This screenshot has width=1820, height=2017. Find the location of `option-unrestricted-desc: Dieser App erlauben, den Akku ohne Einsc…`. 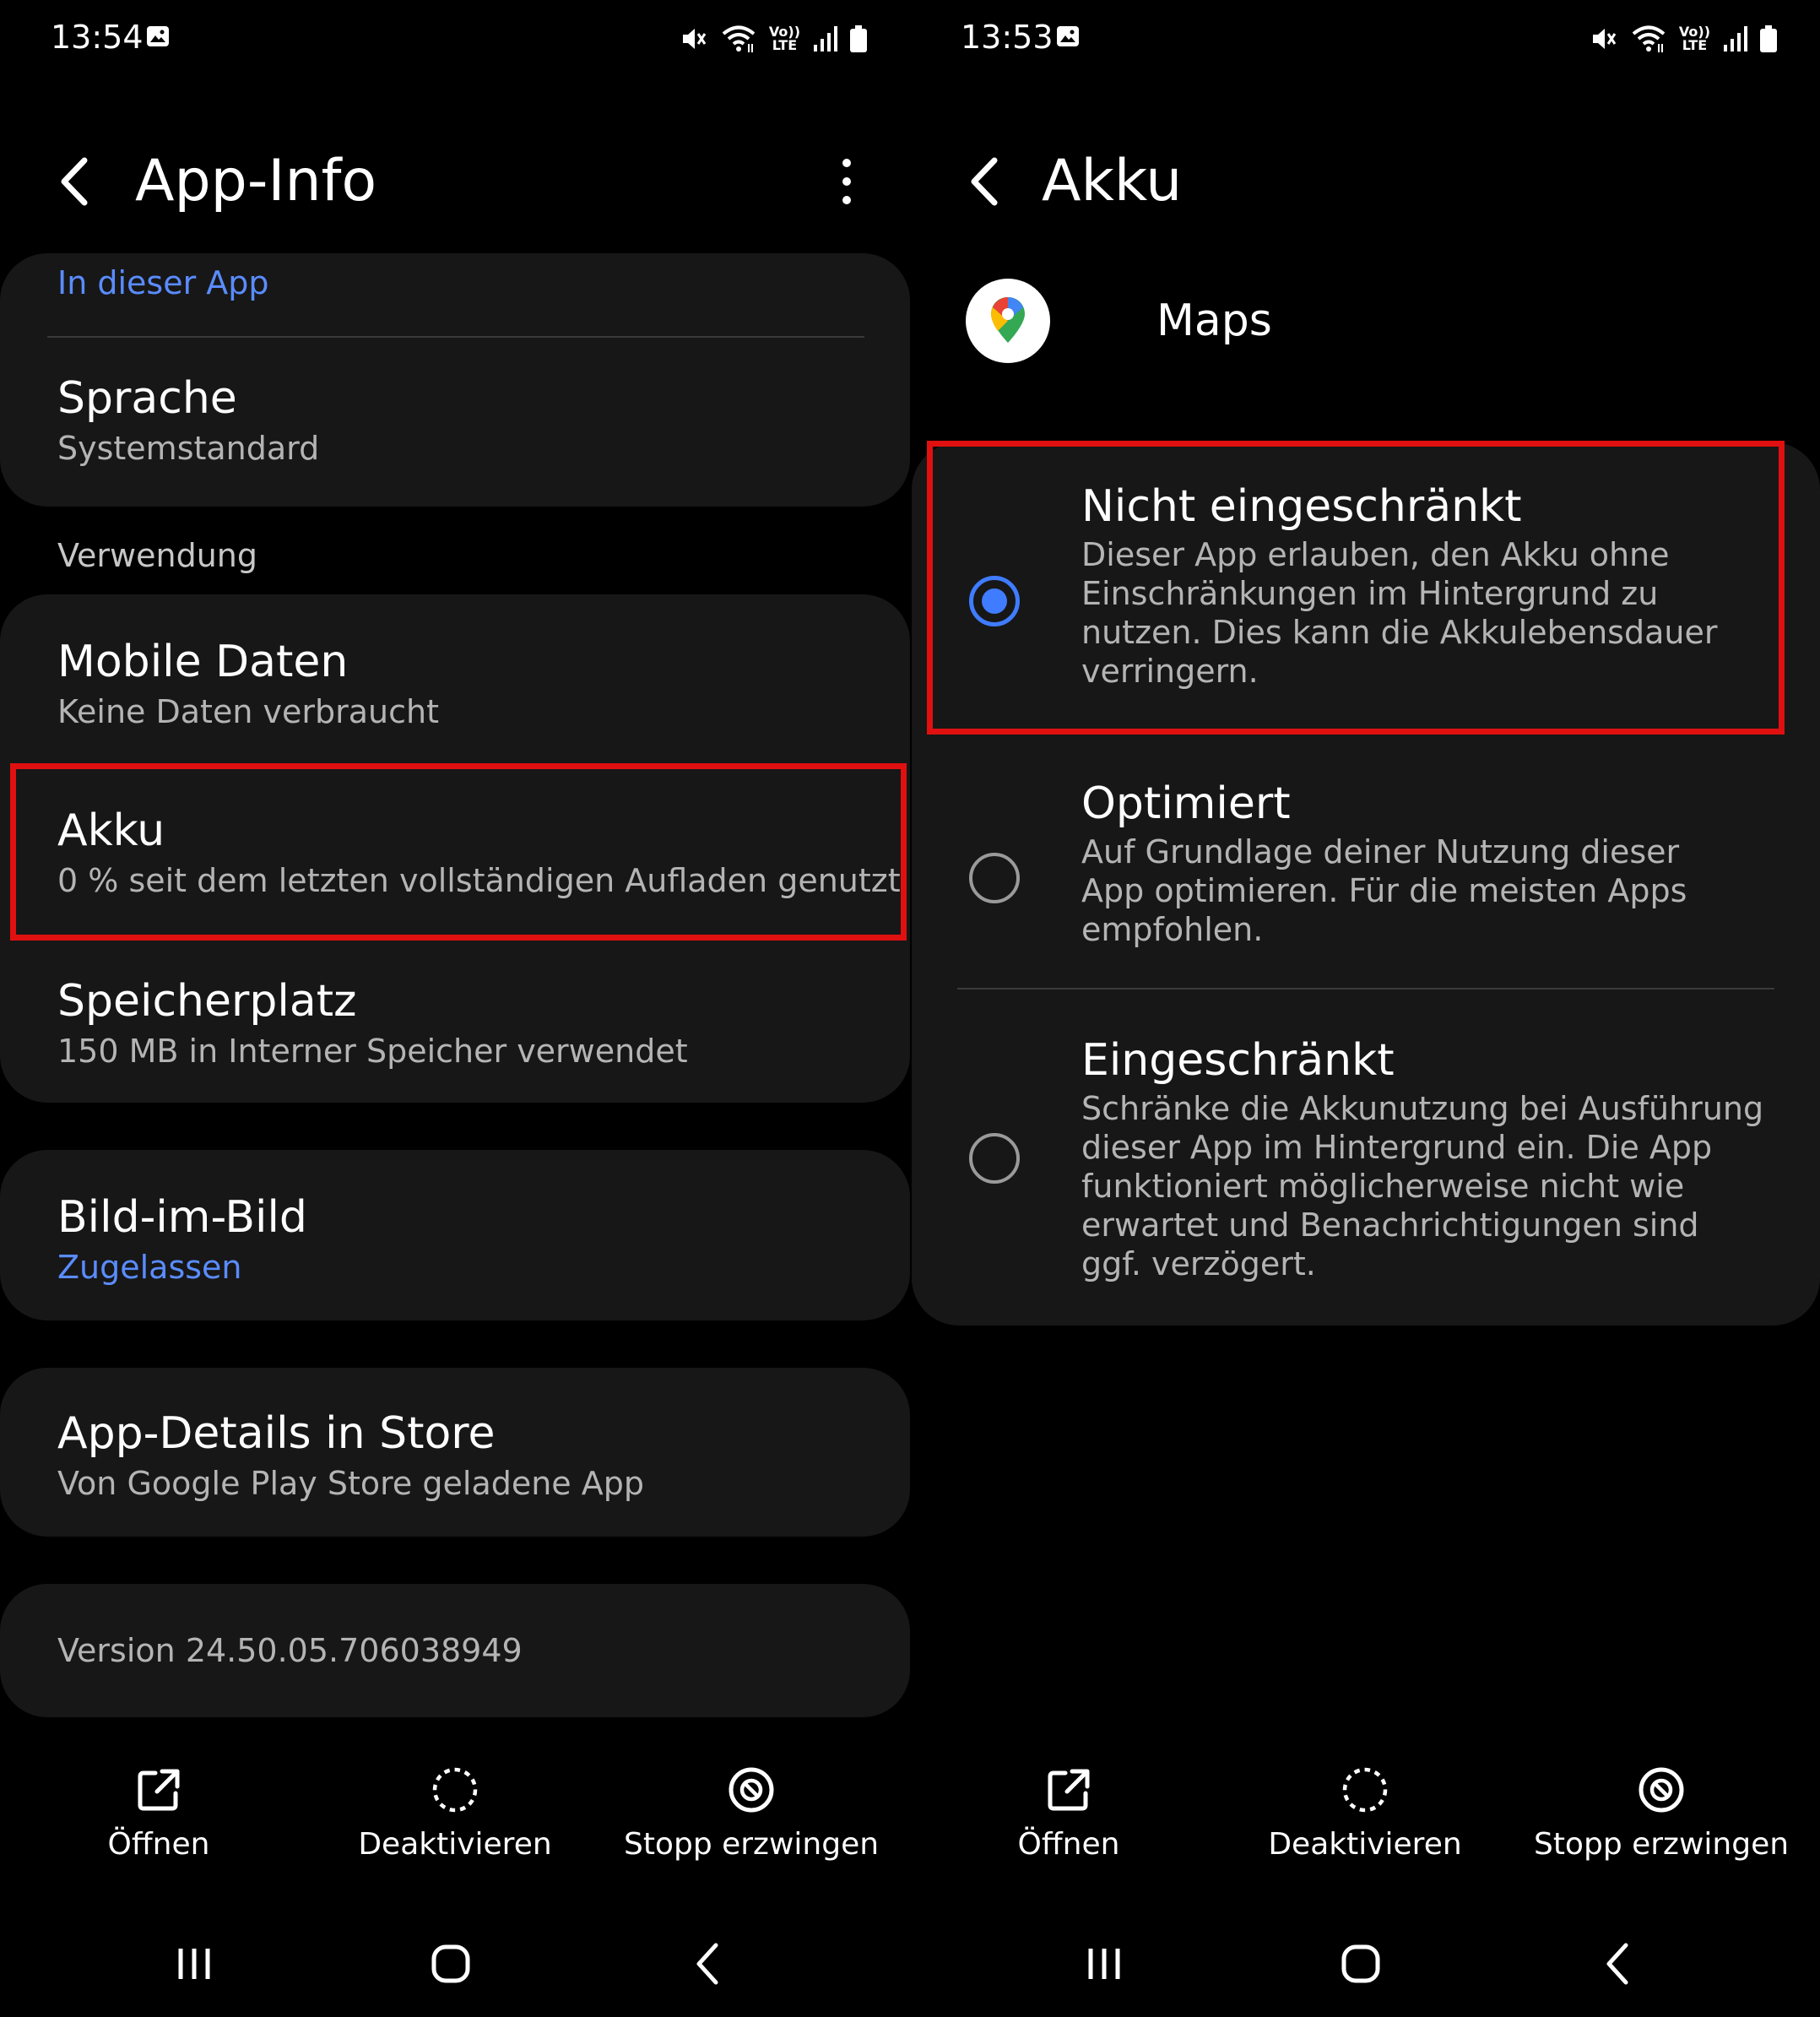

option-unrestricted-desc: Dieser App erlauben, den Akku ohne Einsc… is located at coordinates (1399, 613).